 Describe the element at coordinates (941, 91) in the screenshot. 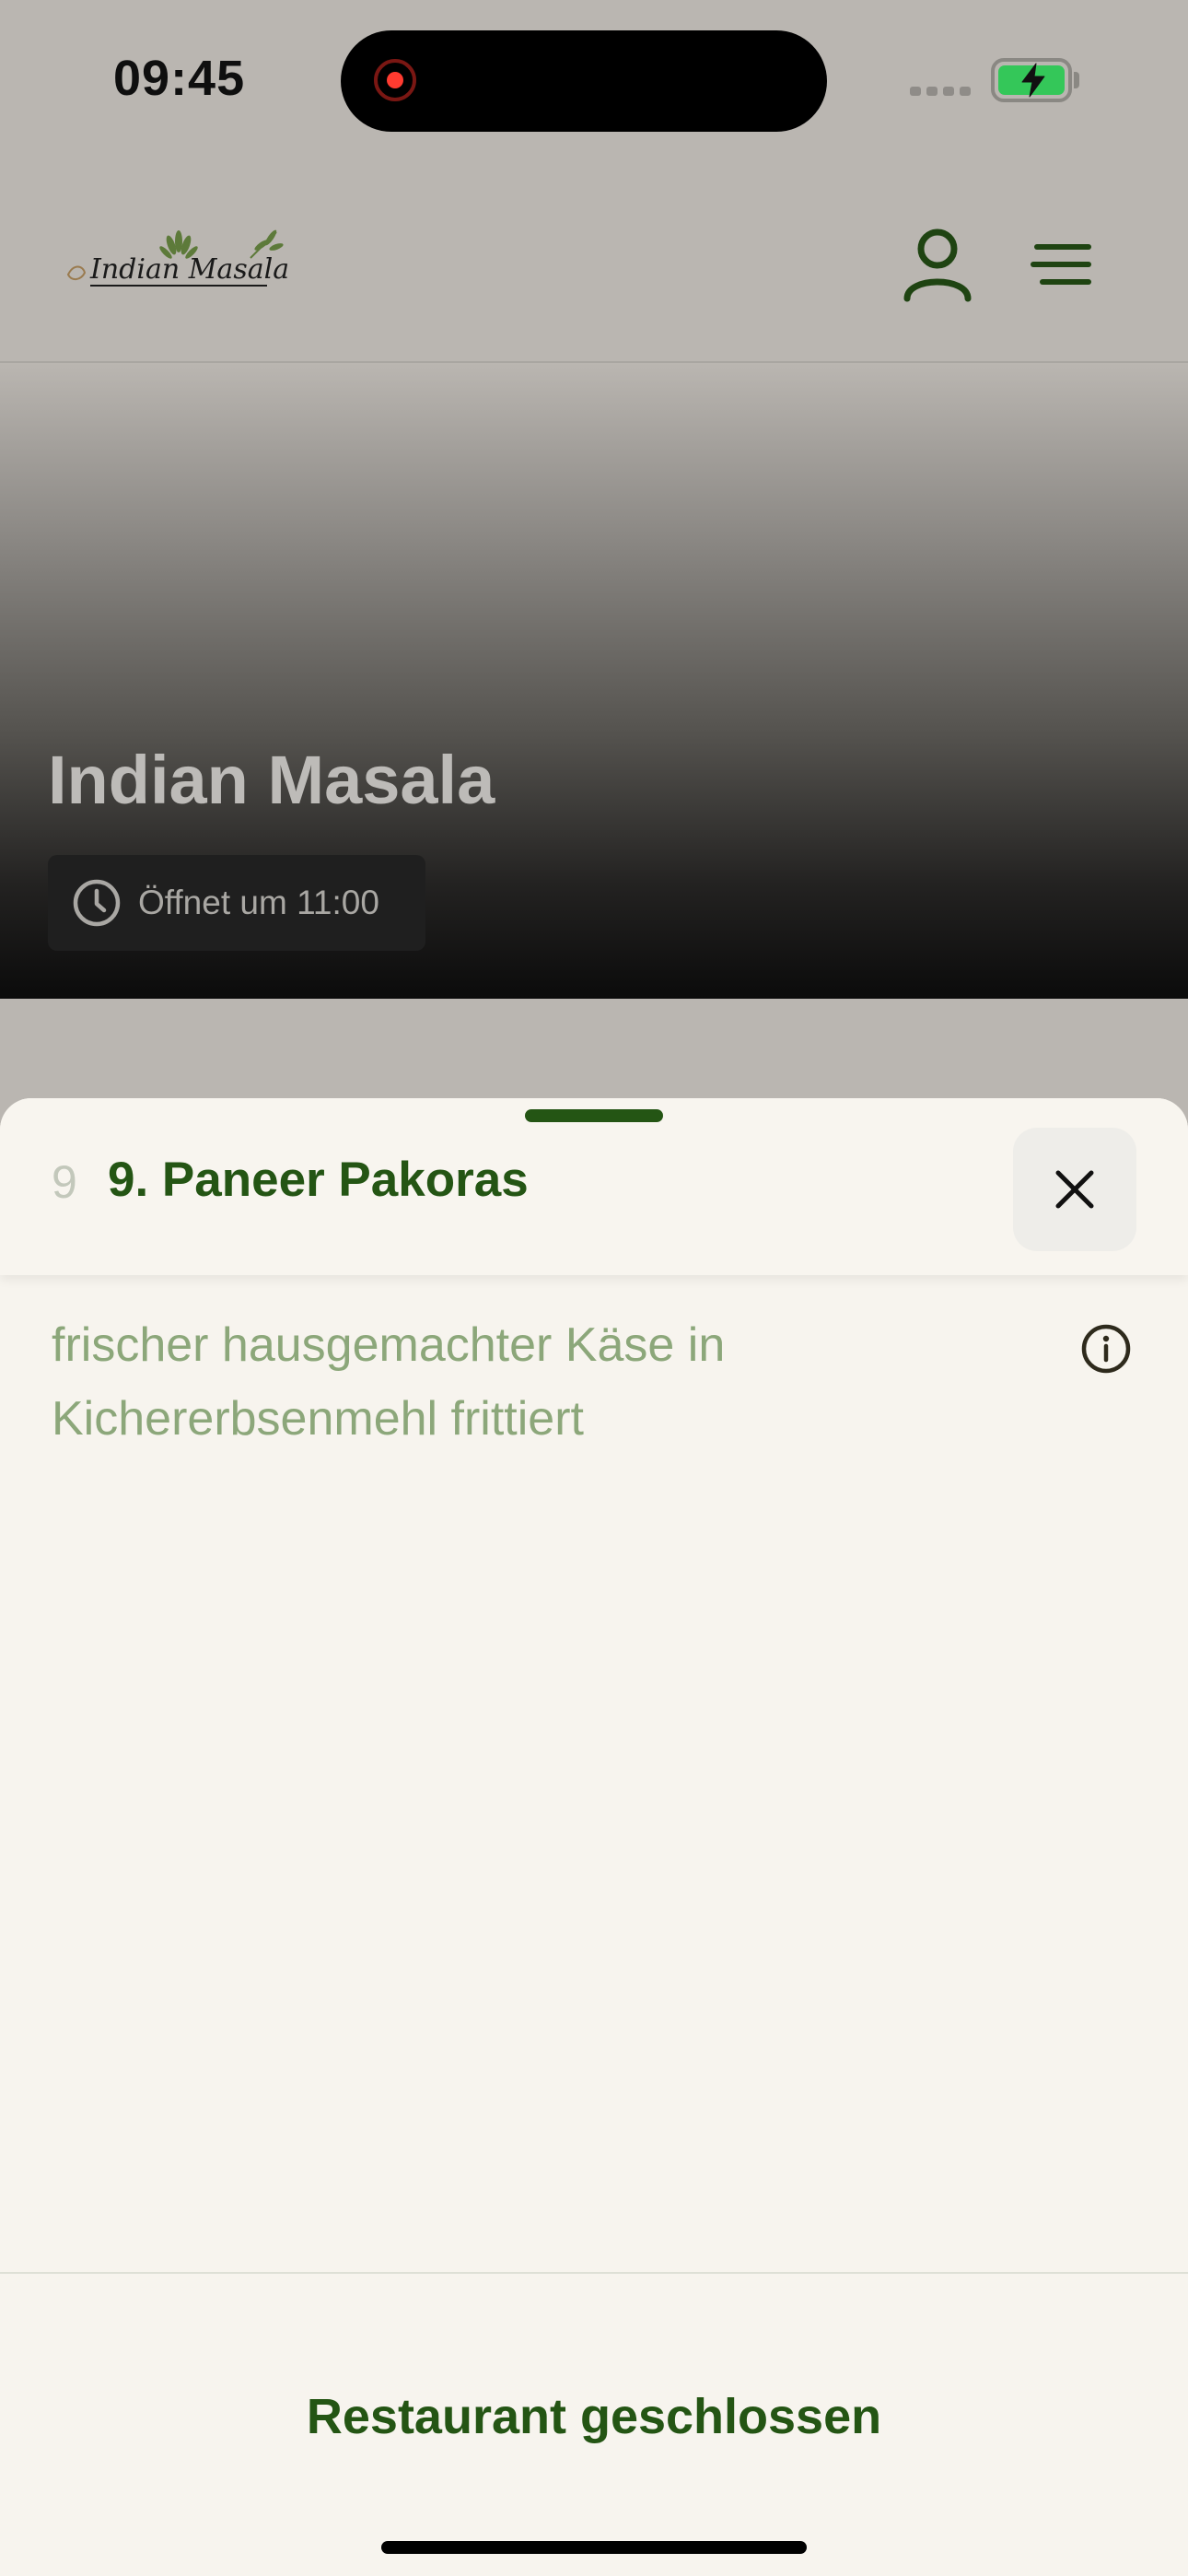

I see `cellular-signal-icon` at that location.